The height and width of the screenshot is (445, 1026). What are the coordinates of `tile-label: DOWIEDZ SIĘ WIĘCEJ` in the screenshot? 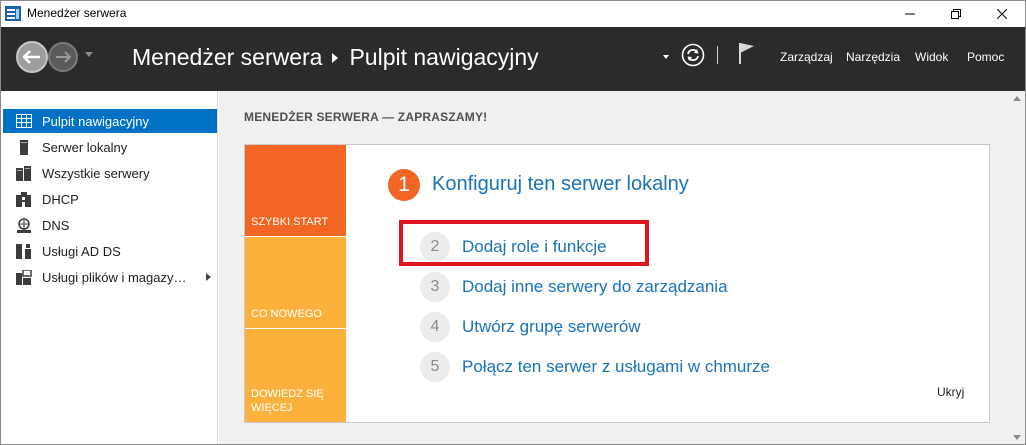 It's located at (287, 401).